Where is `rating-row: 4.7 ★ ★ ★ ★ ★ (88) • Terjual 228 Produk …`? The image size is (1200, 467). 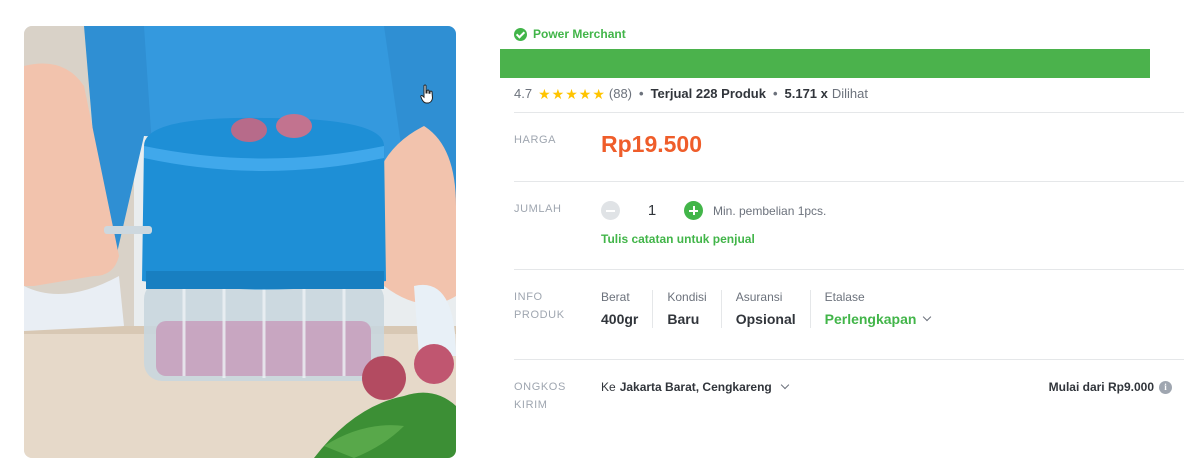
rating-row: 4.7 ★ ★ ★ ★ ★ (88) • Terjual 228 Produk … is located at coordinates (691, 93).